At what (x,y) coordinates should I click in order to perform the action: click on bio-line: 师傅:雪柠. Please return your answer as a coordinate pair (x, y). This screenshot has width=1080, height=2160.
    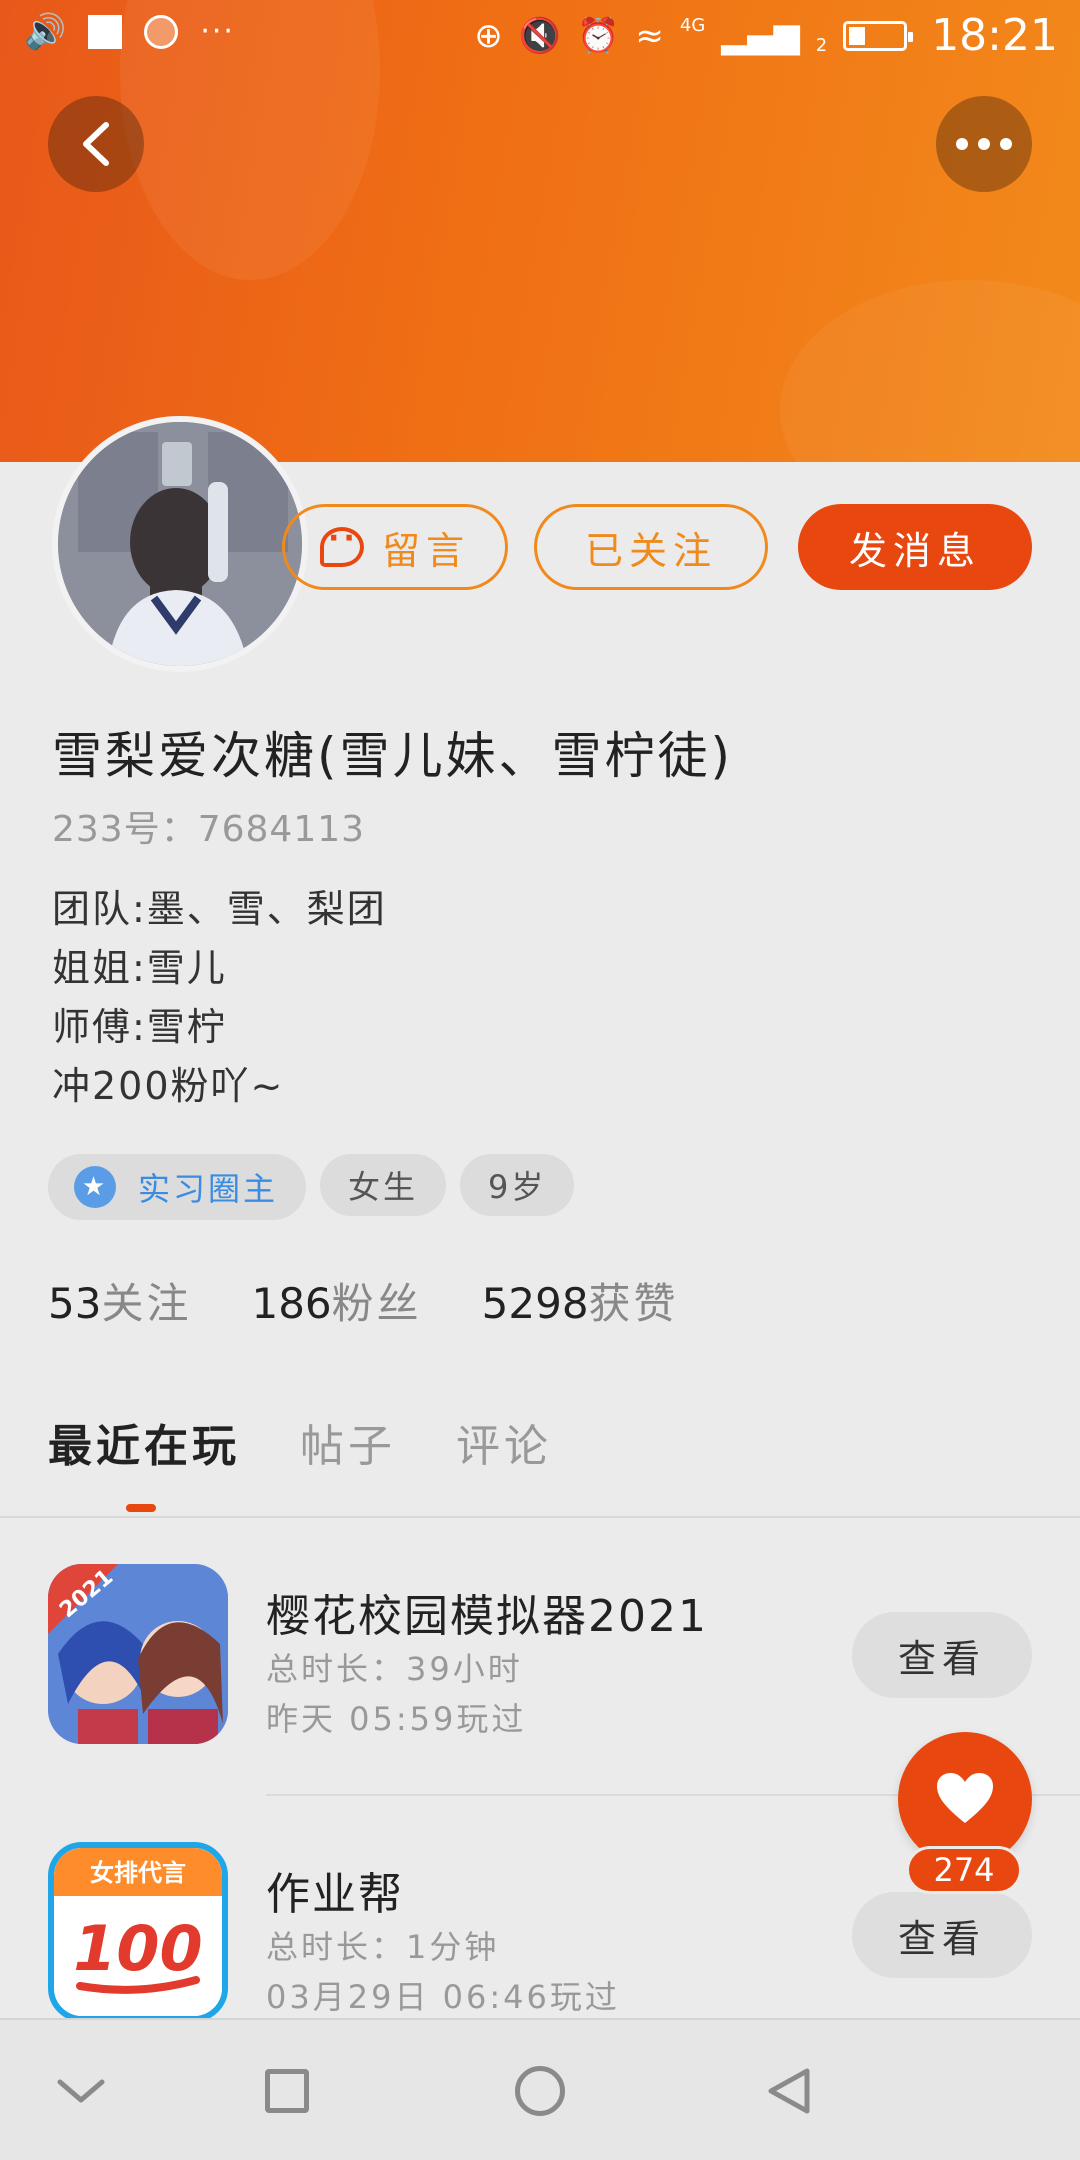
    Looking at the image, I should click on (139, 1027).